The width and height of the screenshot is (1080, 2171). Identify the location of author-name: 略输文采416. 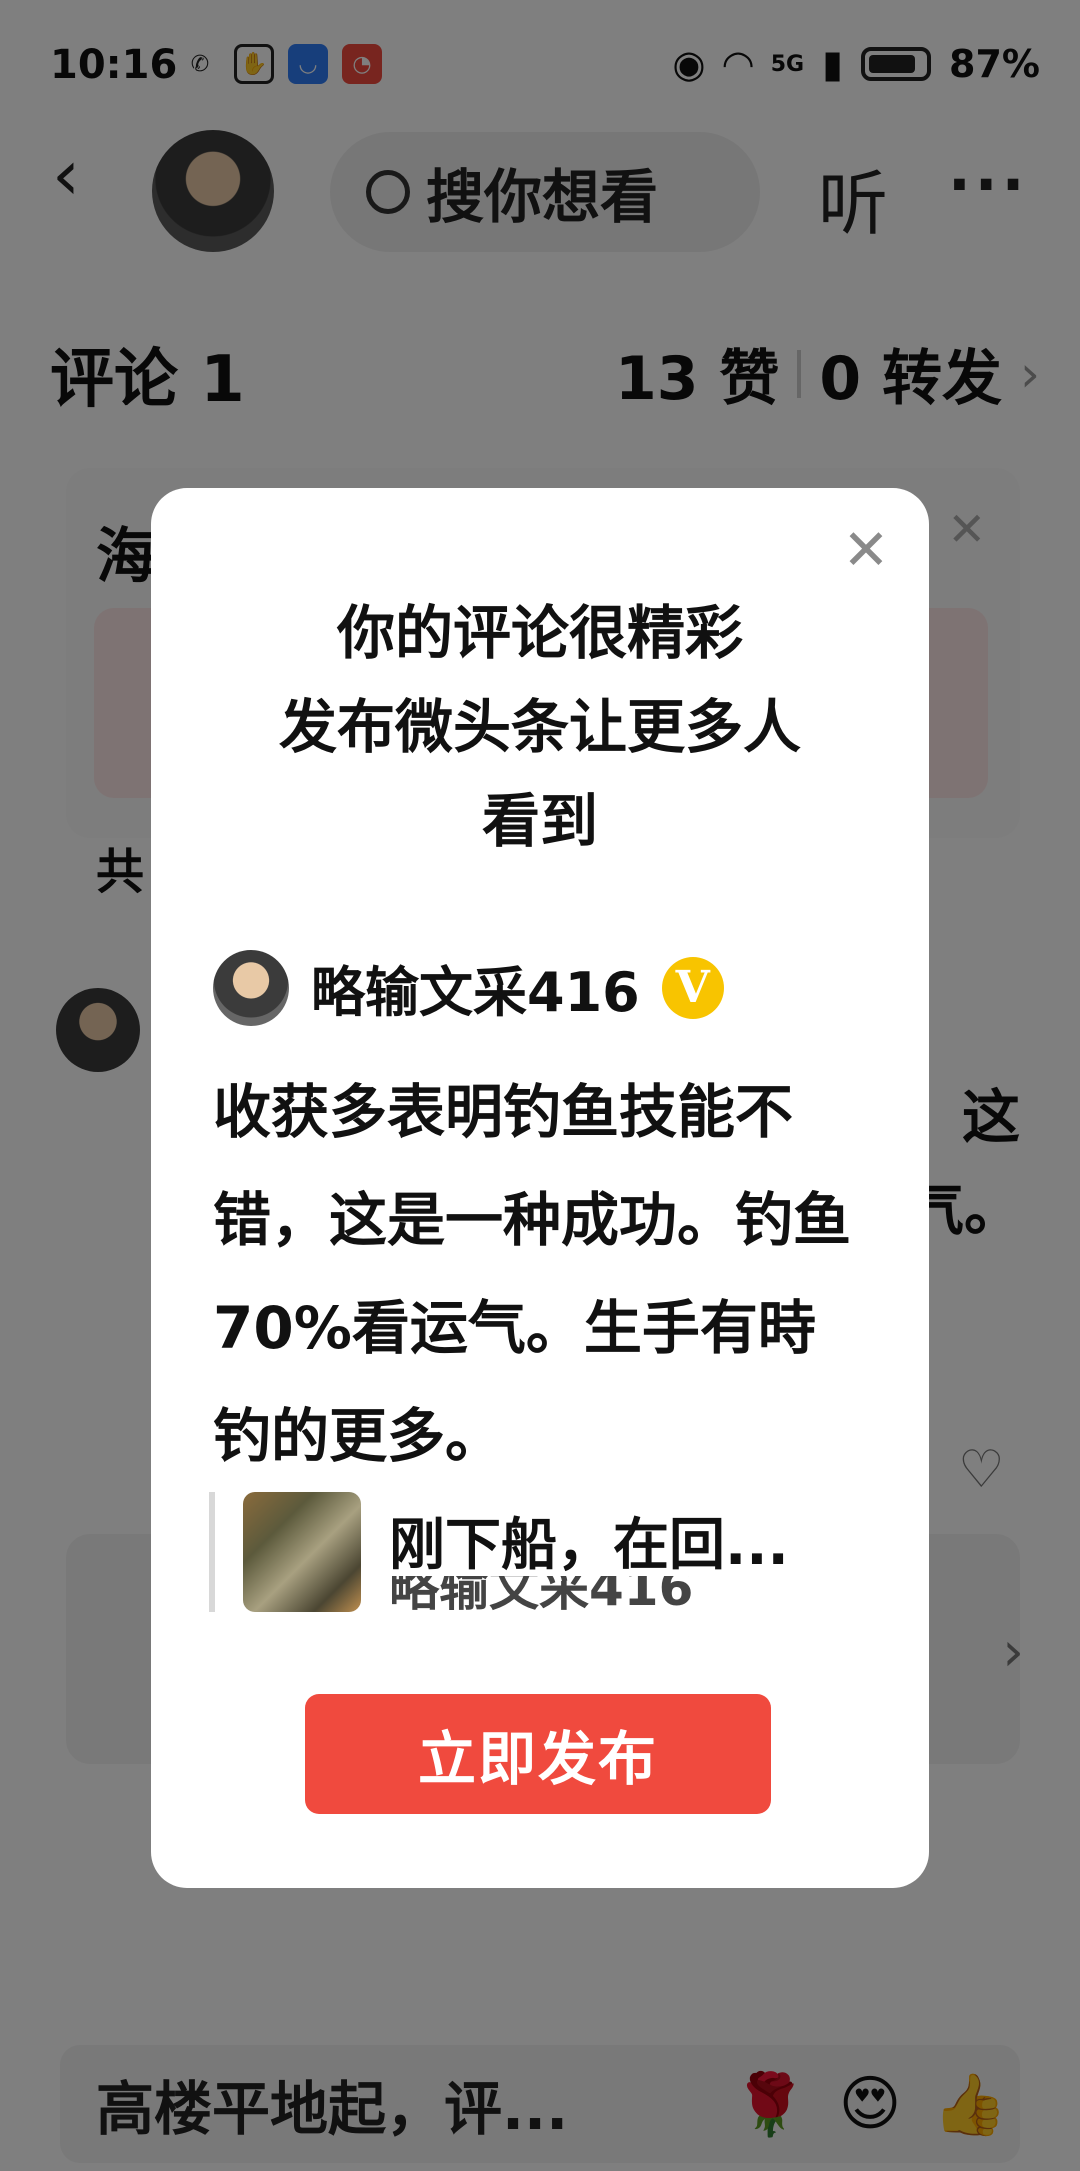
(475, 992).